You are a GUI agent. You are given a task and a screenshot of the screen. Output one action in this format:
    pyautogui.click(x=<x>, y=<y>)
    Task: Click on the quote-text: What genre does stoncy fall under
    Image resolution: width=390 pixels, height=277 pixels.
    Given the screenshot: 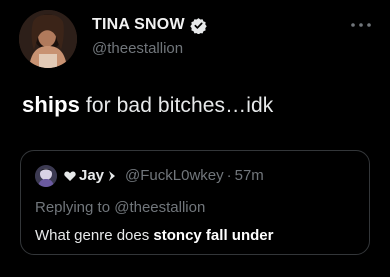 What is the action you would take?
    pyautogui.click(x=154, y=235)
    